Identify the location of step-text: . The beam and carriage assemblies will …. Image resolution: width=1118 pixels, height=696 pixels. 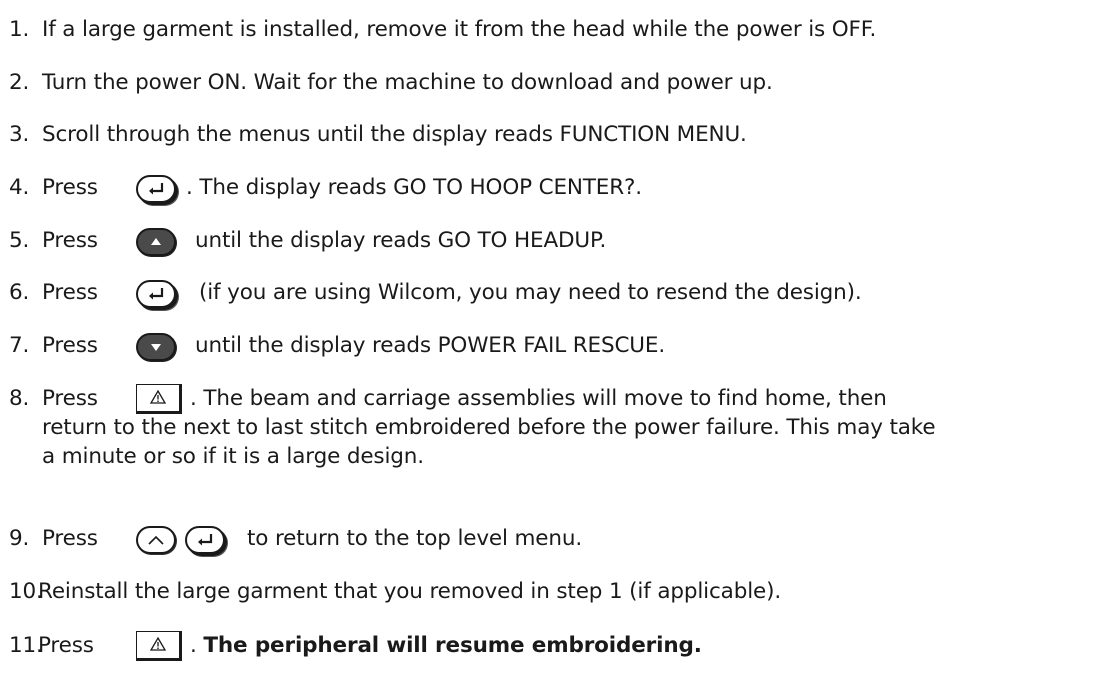
(538, 398).